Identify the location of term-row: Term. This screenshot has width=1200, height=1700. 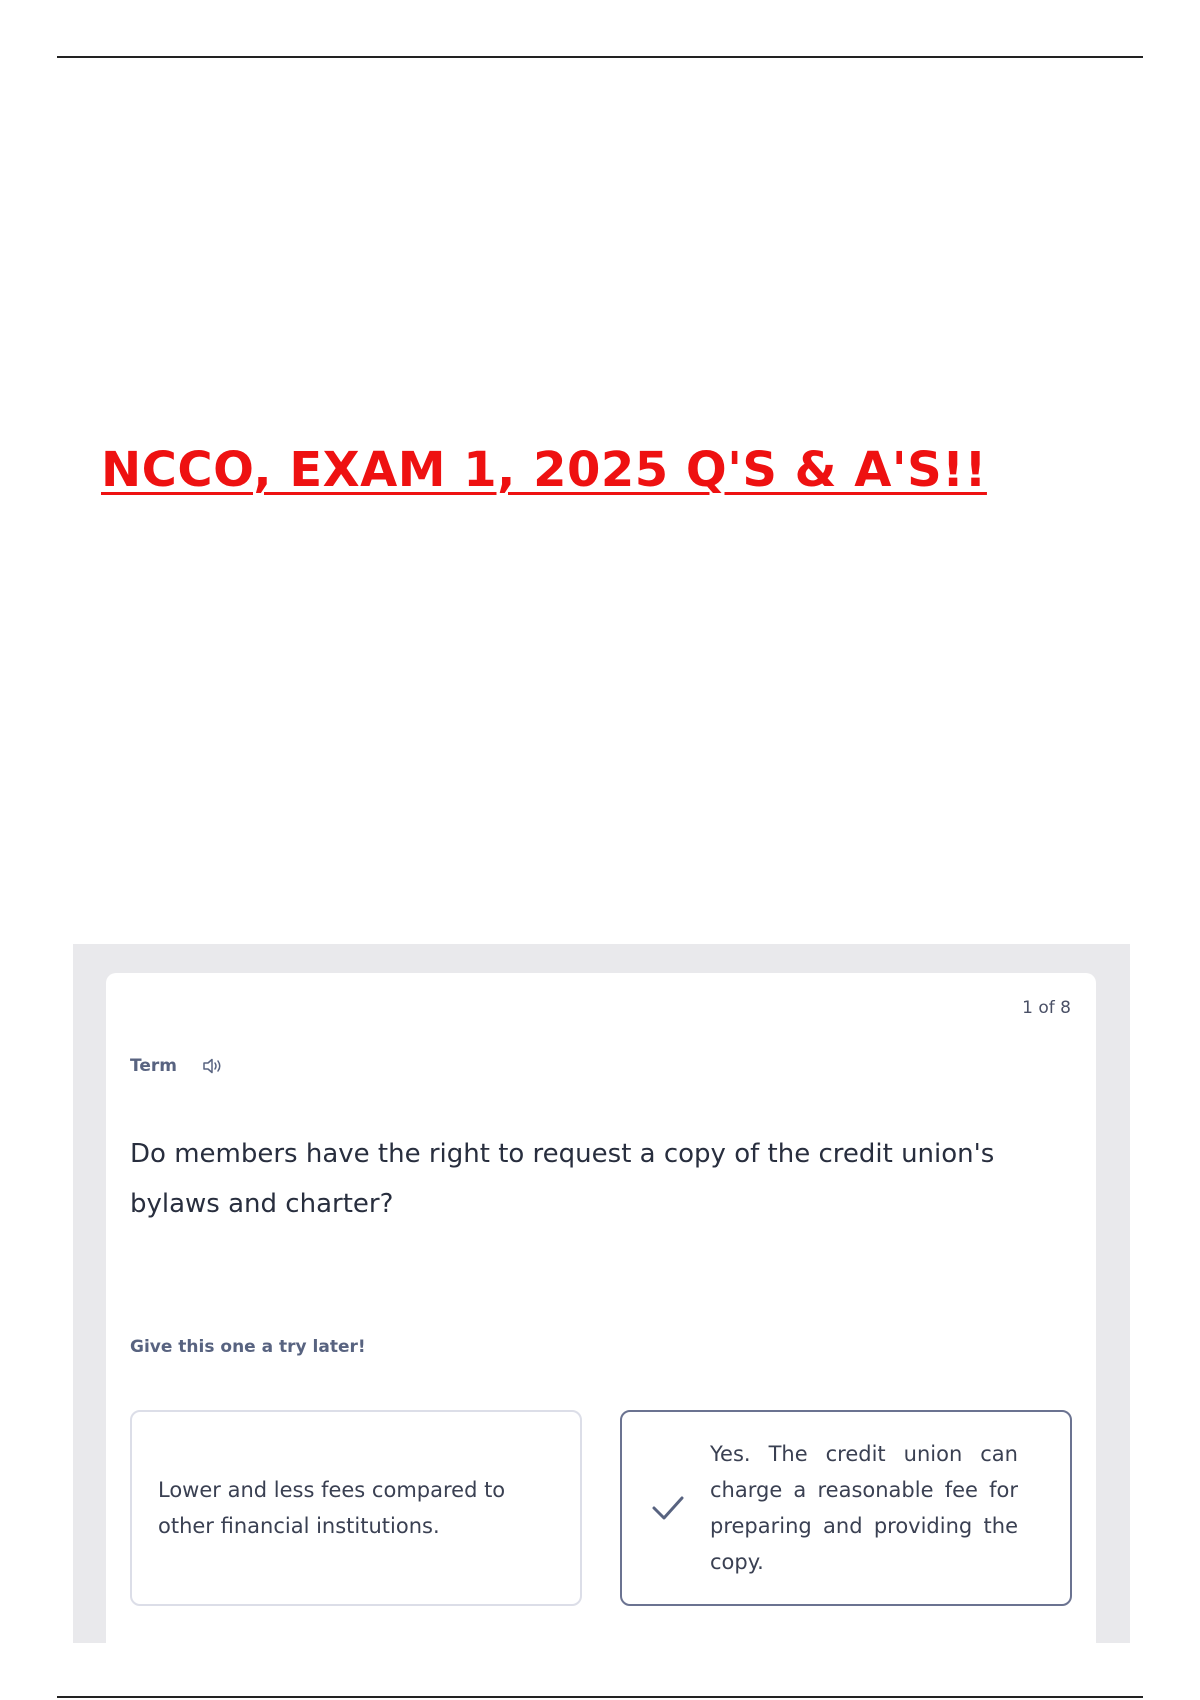
(177, 1066).